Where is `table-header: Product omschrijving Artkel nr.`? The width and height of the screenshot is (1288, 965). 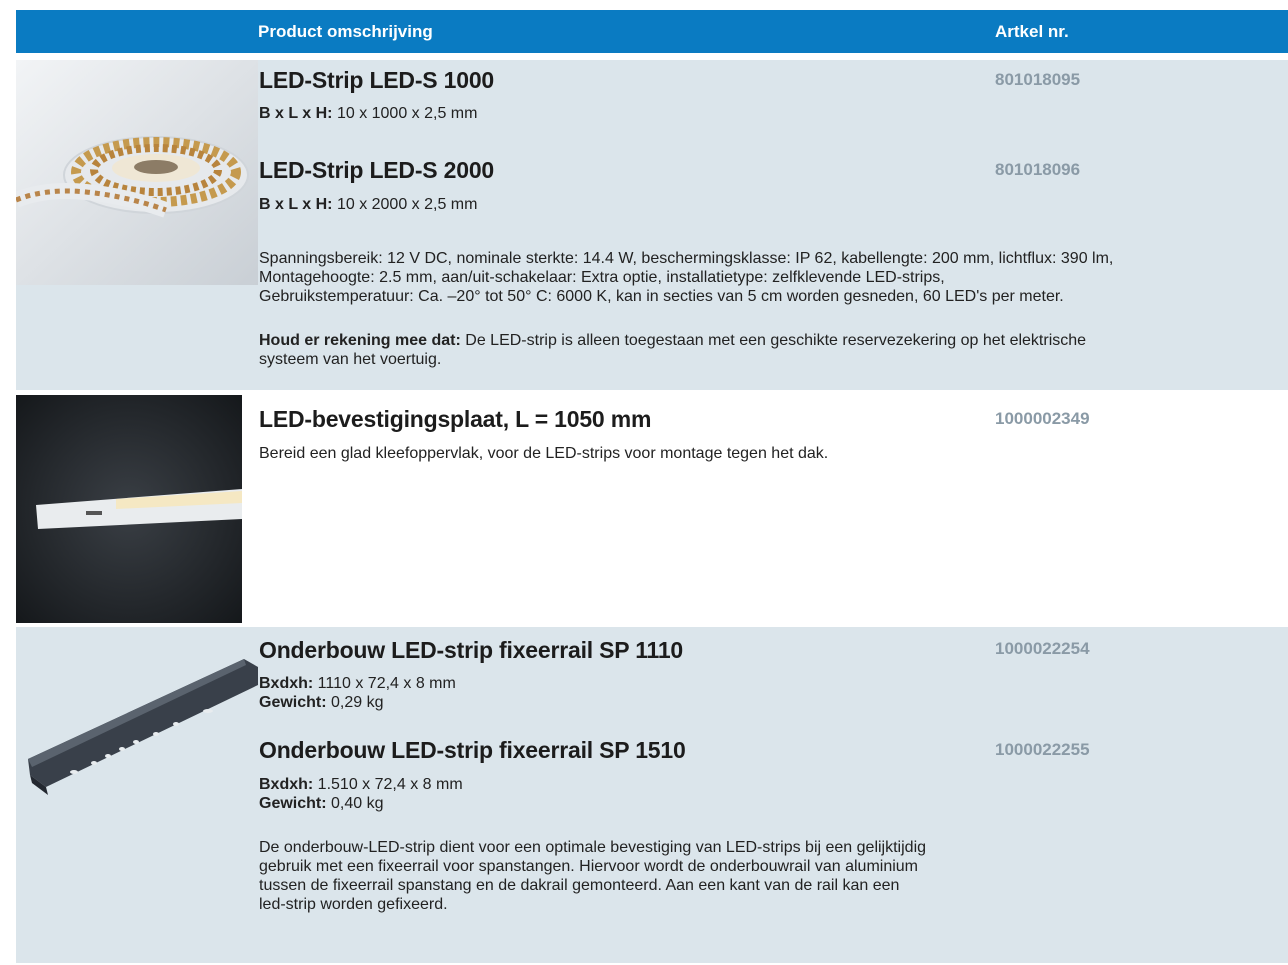
table-header: Product omschrijving Artkel nr. is located at coordinates (652, 31).